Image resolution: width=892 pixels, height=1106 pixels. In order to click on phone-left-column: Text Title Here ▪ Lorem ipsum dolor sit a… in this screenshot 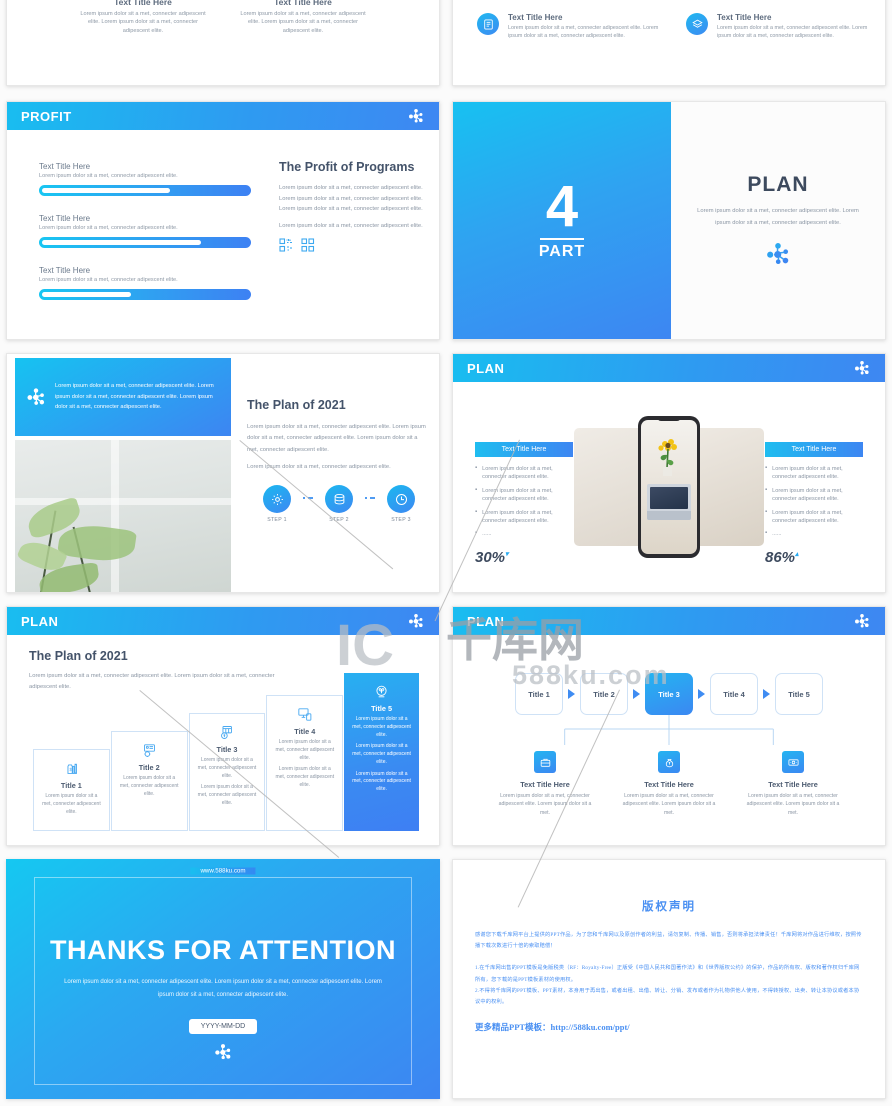, I will do `click(524, 504)`.